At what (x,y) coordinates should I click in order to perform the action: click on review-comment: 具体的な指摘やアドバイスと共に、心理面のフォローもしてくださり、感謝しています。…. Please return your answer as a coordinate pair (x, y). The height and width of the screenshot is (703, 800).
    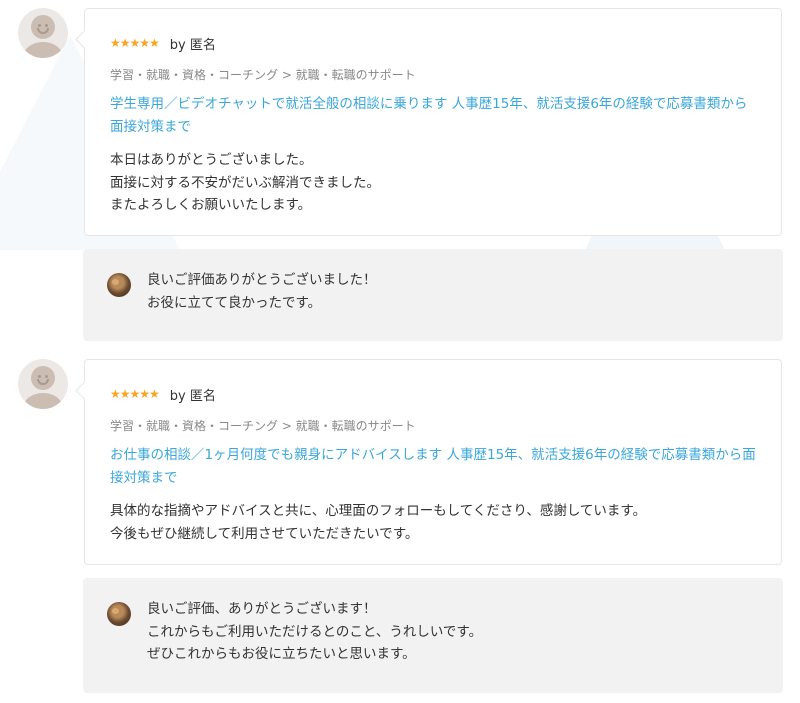
    Looking at the image, I should click on (378, 522).